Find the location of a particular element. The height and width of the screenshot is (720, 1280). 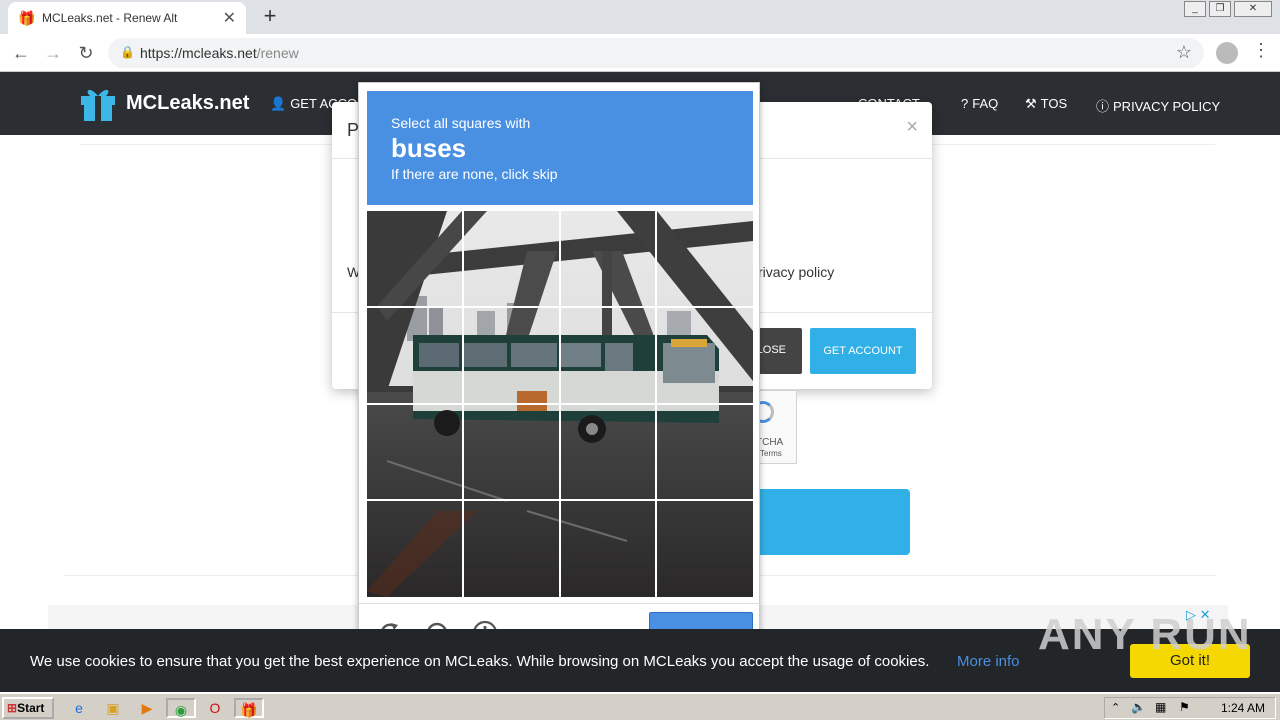

user-plus-icon: 👤 is located at coordinates (278, 103).